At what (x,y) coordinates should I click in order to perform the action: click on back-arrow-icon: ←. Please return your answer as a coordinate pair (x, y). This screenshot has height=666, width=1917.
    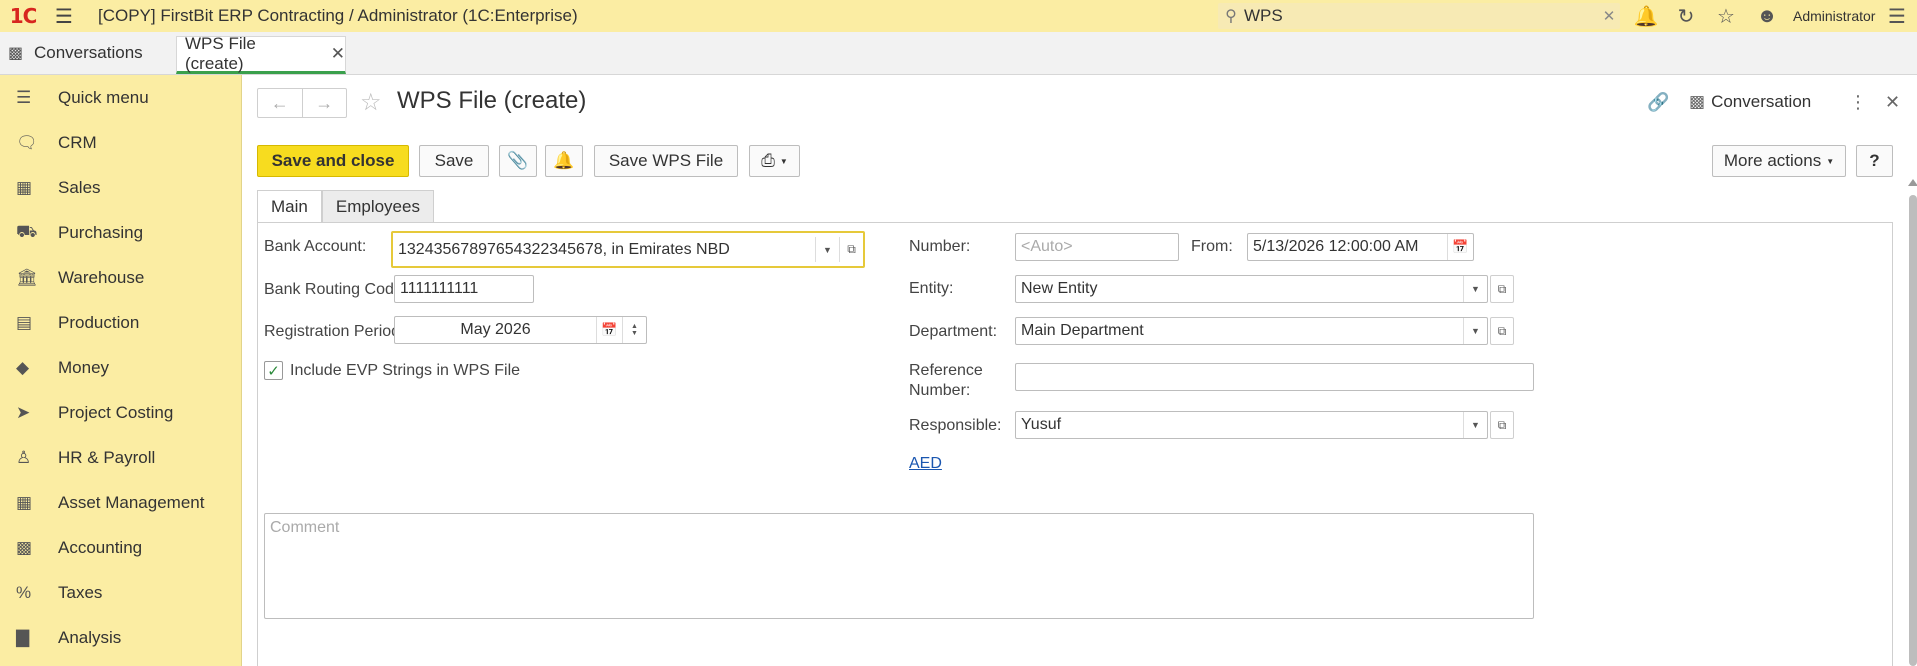
    Looking at the image, I should click on (280, 103).